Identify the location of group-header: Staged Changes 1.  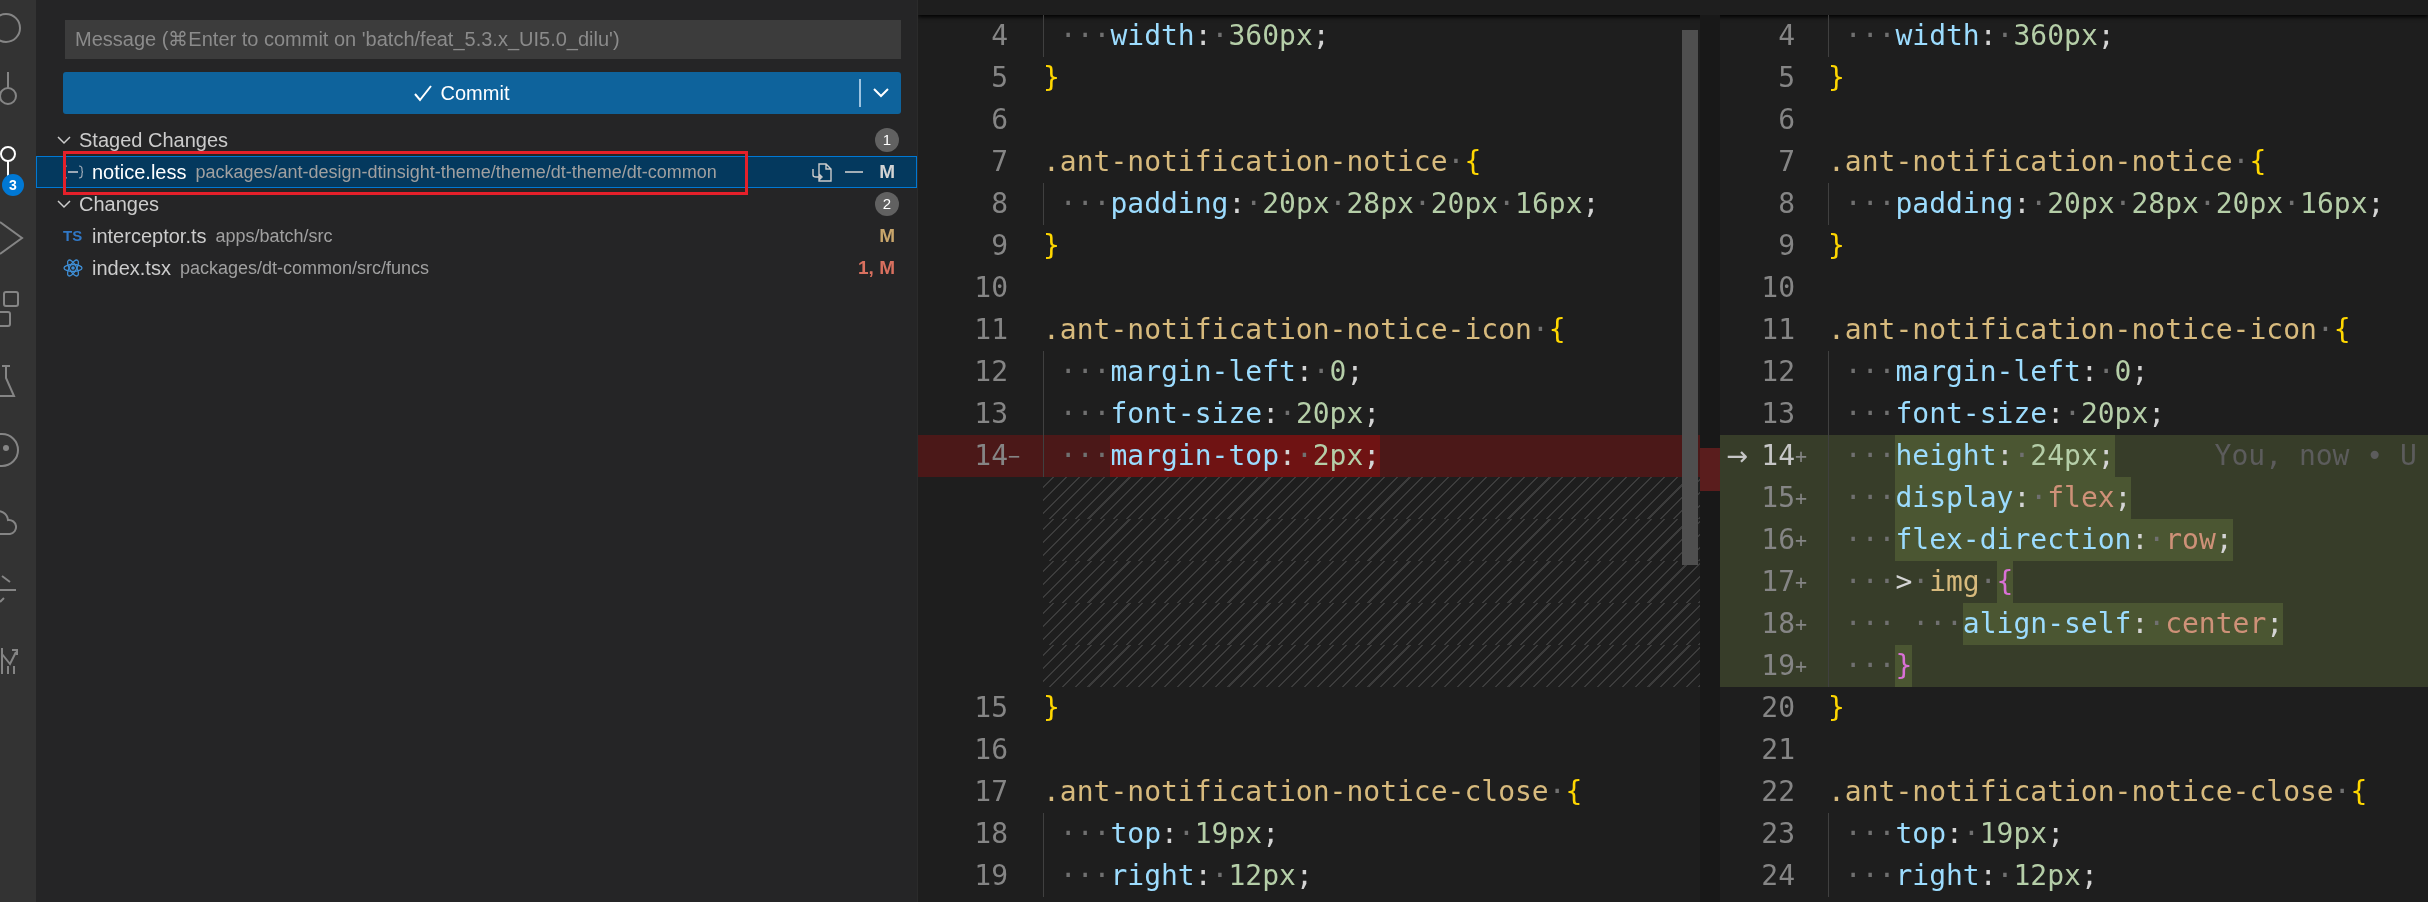
(476, 140).